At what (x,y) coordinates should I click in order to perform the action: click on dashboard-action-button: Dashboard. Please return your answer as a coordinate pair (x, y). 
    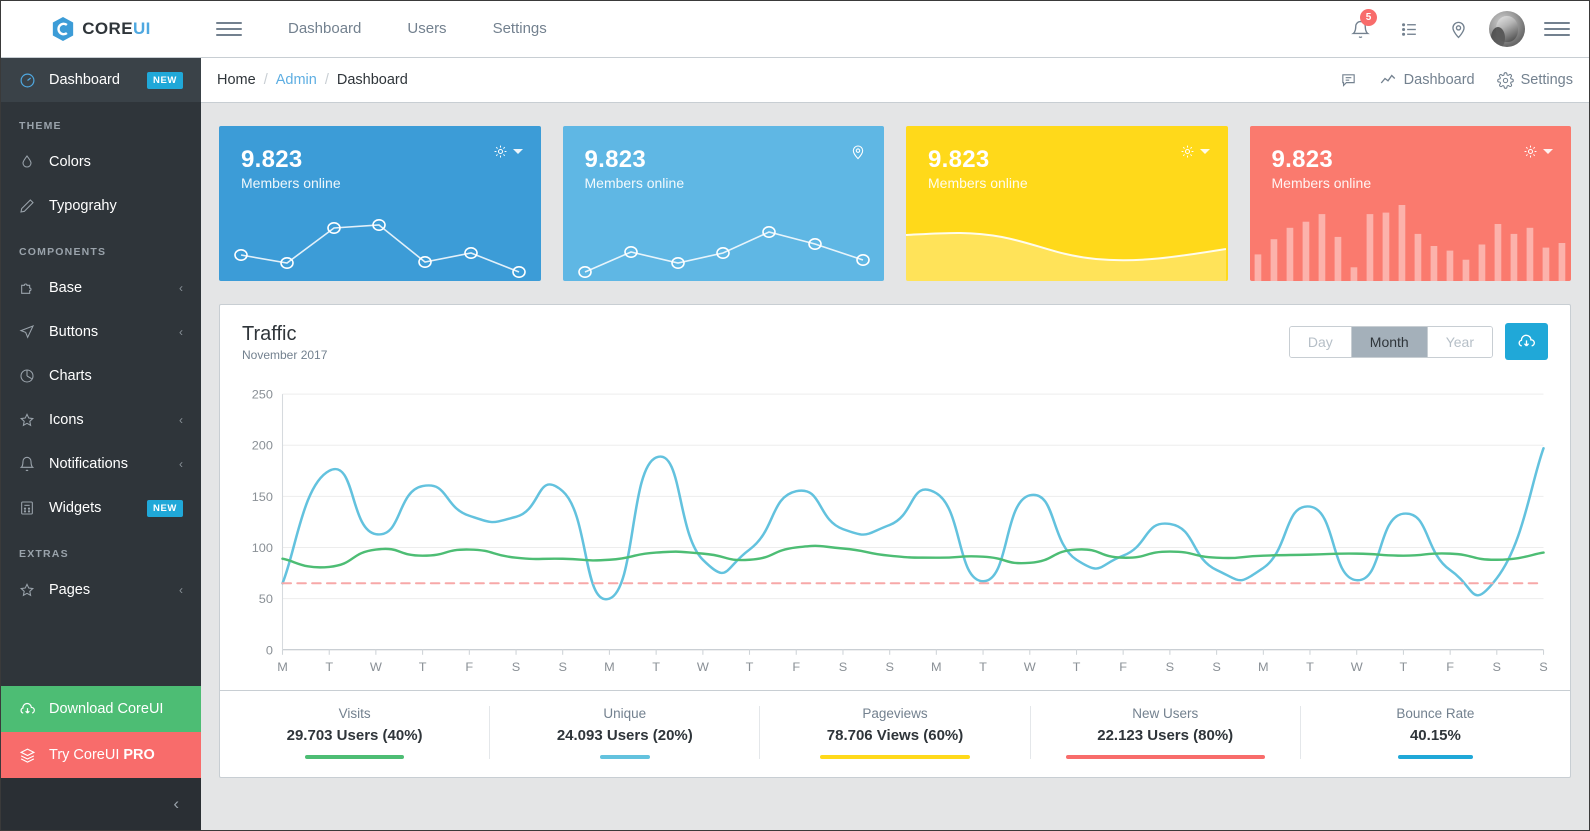
    Looking at the image, I should click on (1427, 80).